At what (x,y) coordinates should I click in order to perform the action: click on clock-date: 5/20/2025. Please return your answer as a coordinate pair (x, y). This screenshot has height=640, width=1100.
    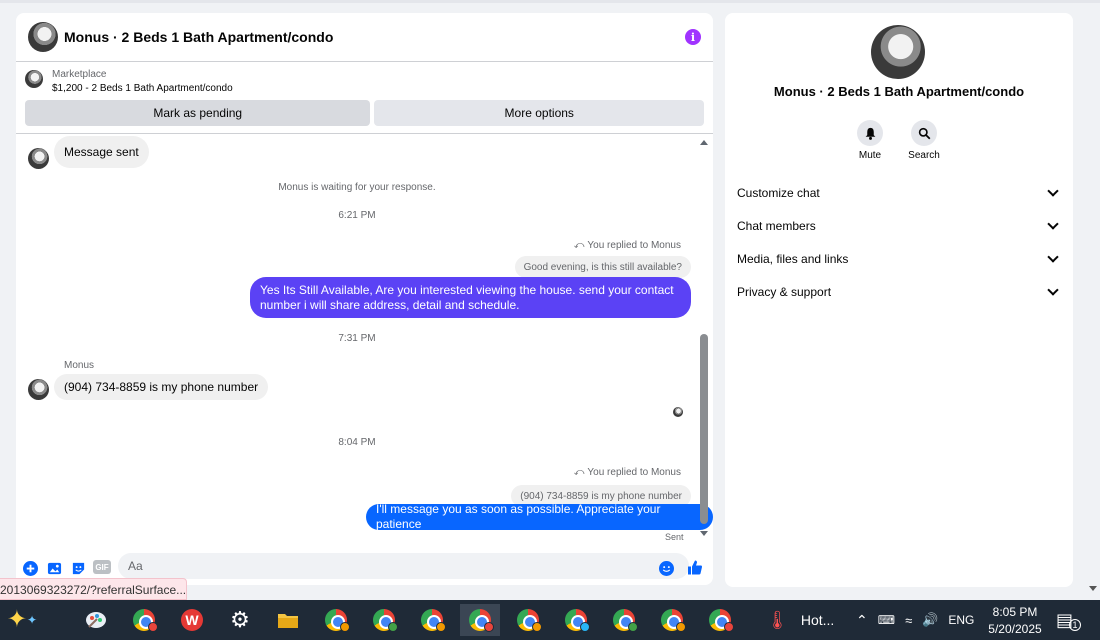
    Looking at the image, I should click on (1015, 628).